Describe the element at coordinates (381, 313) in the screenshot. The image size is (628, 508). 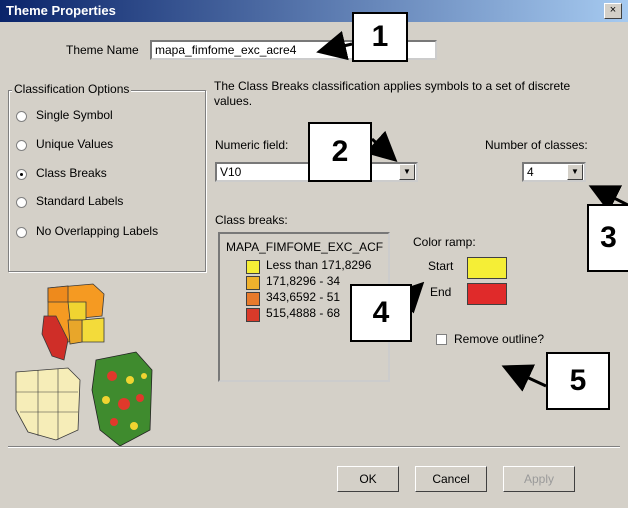
I see `callout-4: 4` at that location.